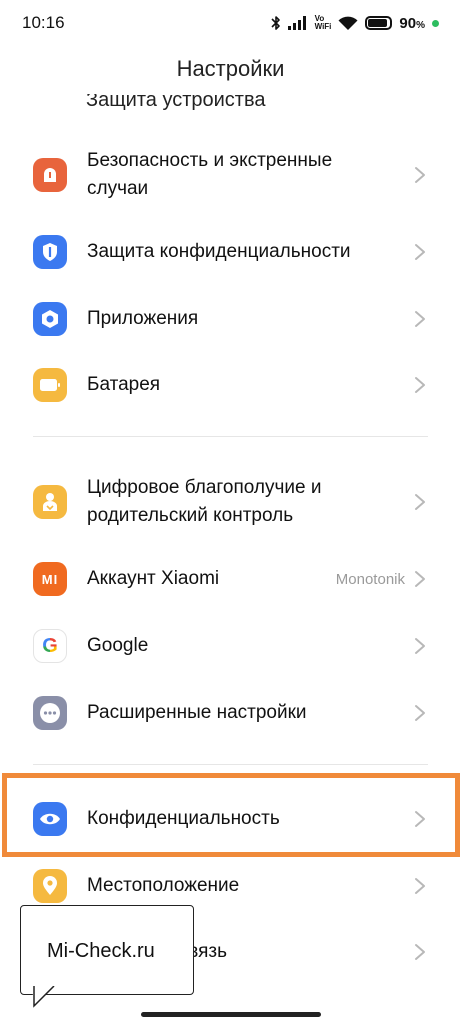 The height and width of the screenshot is (1024, 461). I want to click on account-name-value: Monotonik, so click(370, 579).